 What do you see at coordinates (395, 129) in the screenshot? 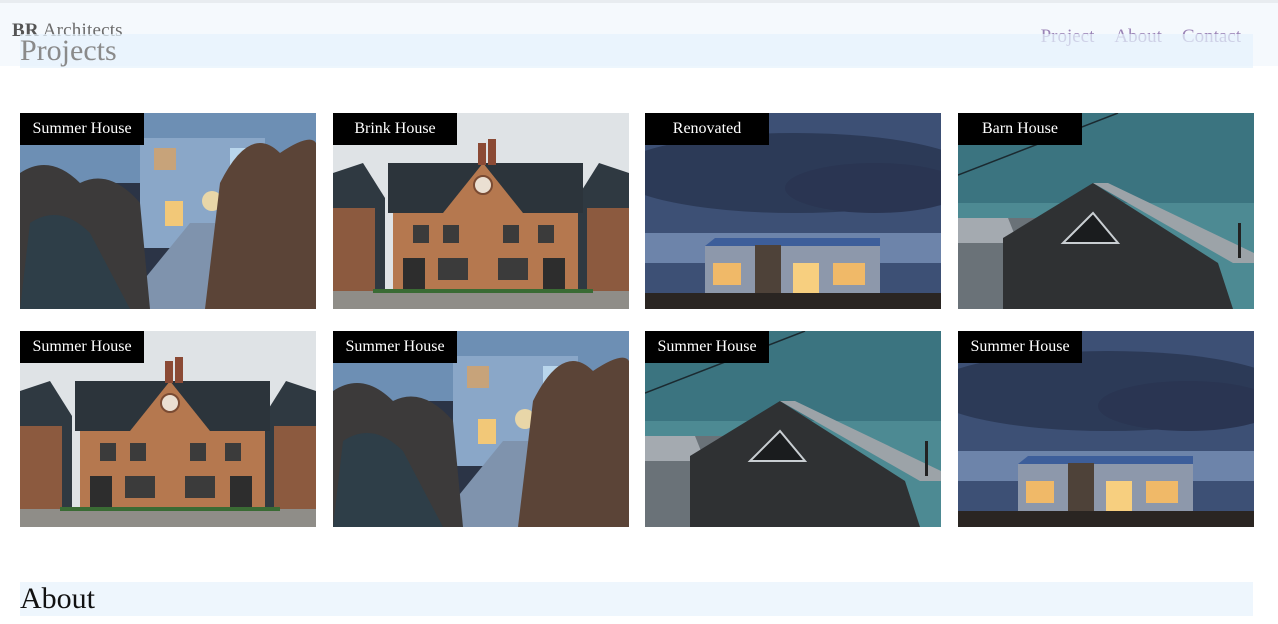
I see `project-title: Brink House` at bounding box center [395, 129].